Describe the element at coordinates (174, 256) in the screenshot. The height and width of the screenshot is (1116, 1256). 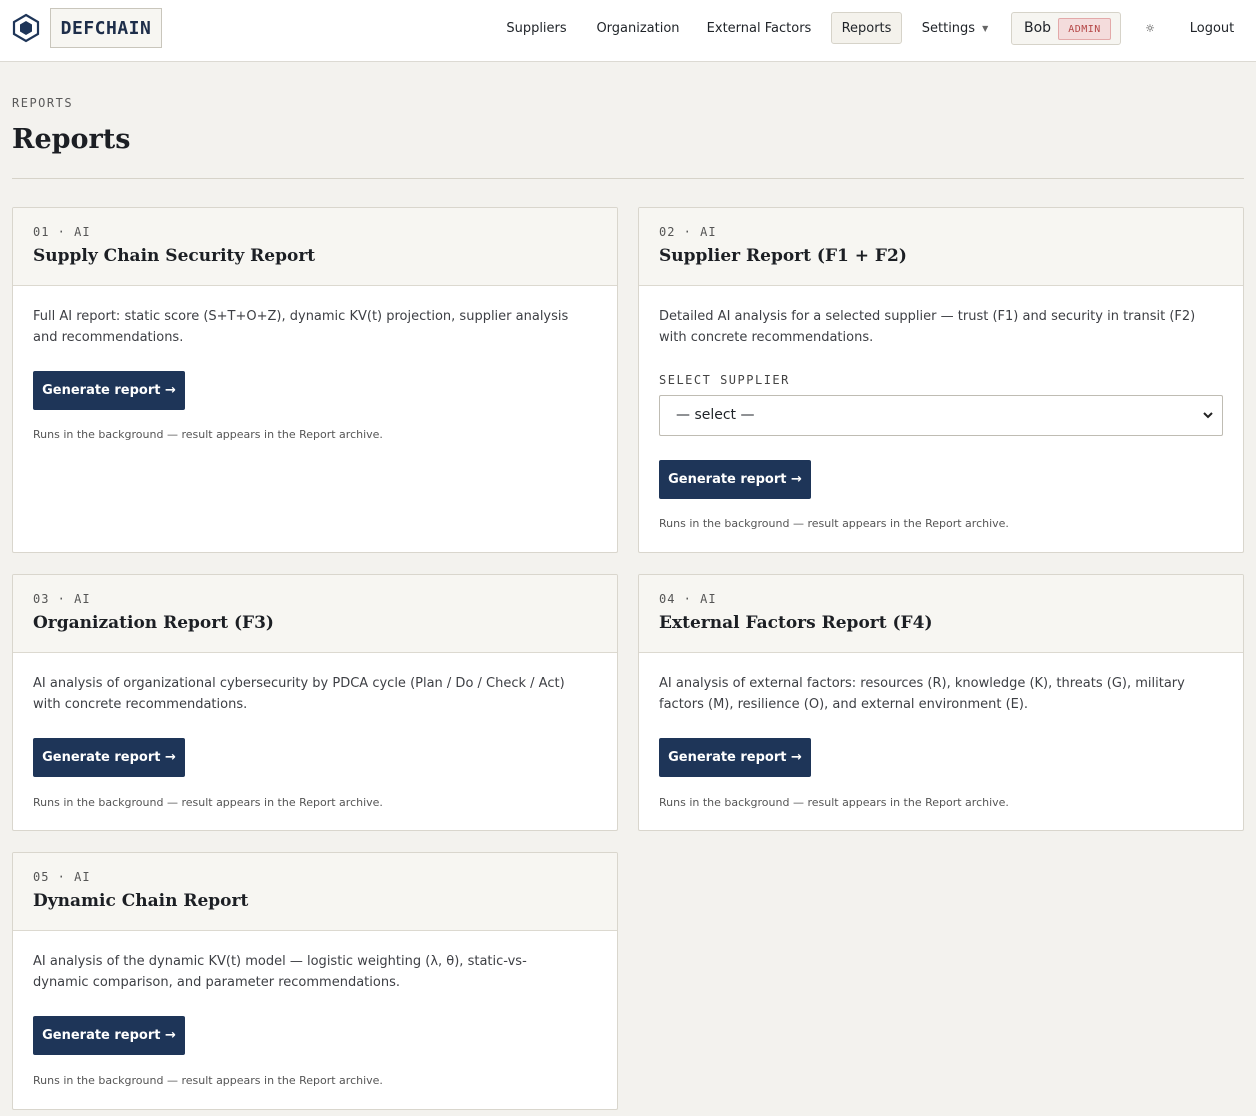
I see `card-title: Supply Chain Security Report` at that location.